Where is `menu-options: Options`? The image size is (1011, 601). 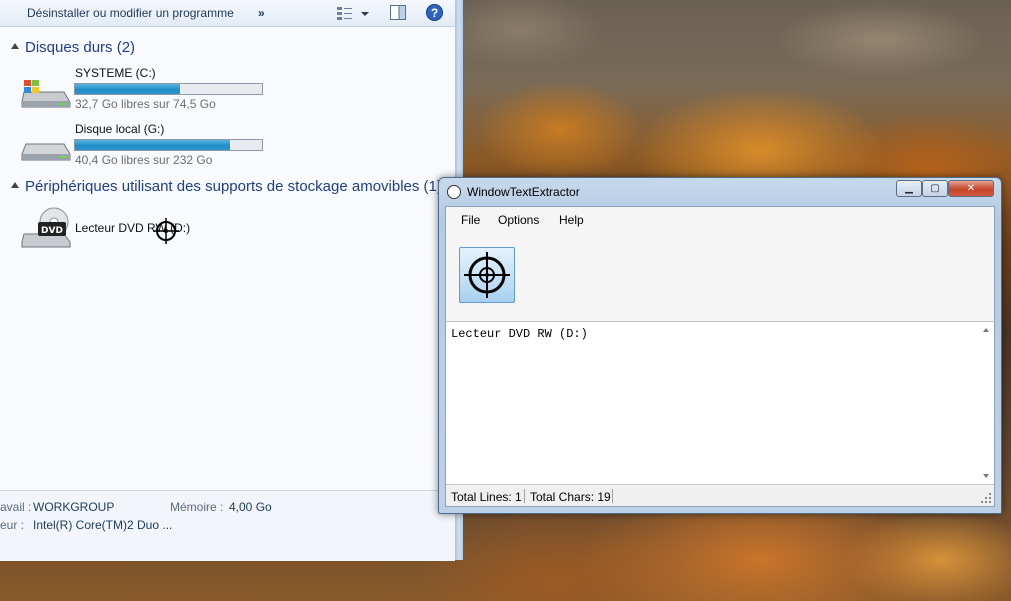 menu-options: Options is located at coordinates (518, 220).